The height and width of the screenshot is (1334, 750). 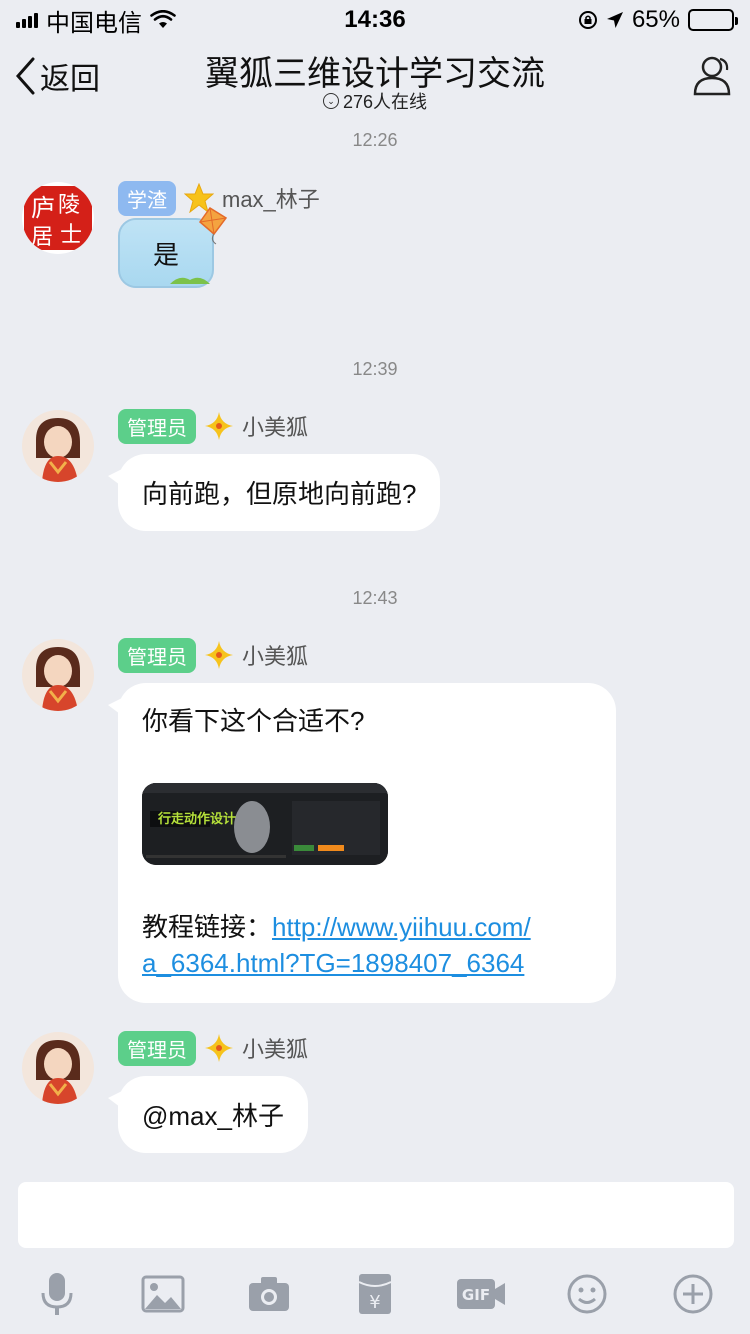 What do you see at coordinates (207, 927) in the screenshot?
I see `link-prefix: 教程链接：` at bounding box center [207, 927].